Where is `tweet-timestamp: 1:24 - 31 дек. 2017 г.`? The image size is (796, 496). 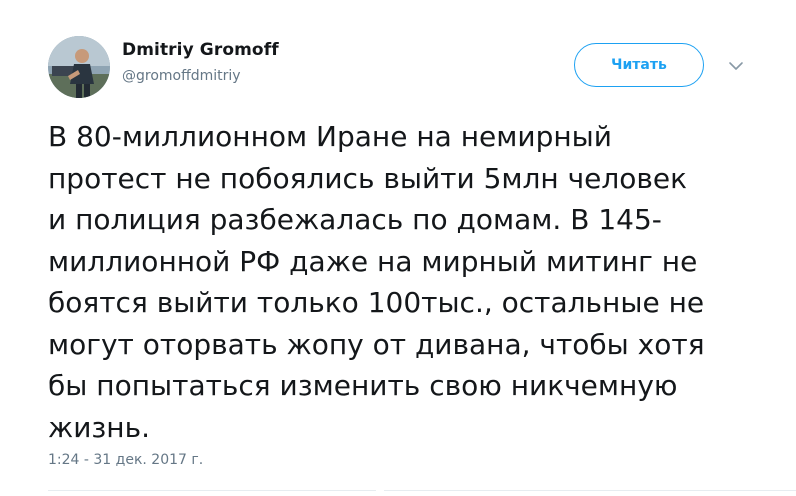
tweet-timestamp: 1:24 - 31 дек. 2017 г. is located at coordinates (125, 460).